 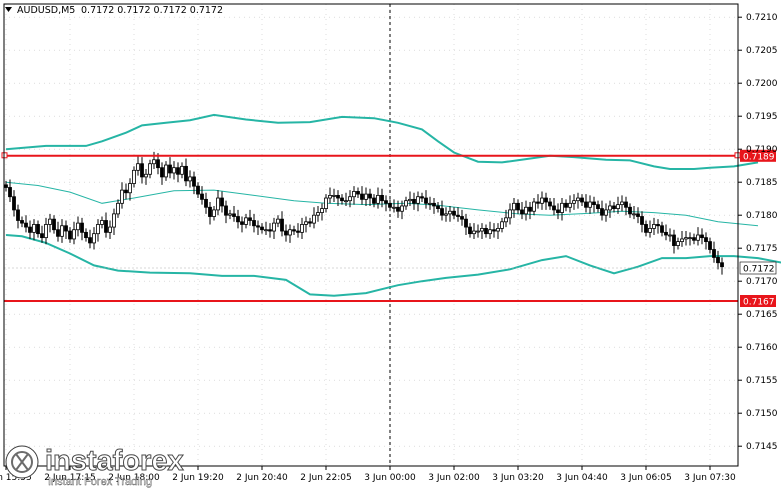 I want to click on y-tick-label: 0.7210, so click(x=762, y=18).